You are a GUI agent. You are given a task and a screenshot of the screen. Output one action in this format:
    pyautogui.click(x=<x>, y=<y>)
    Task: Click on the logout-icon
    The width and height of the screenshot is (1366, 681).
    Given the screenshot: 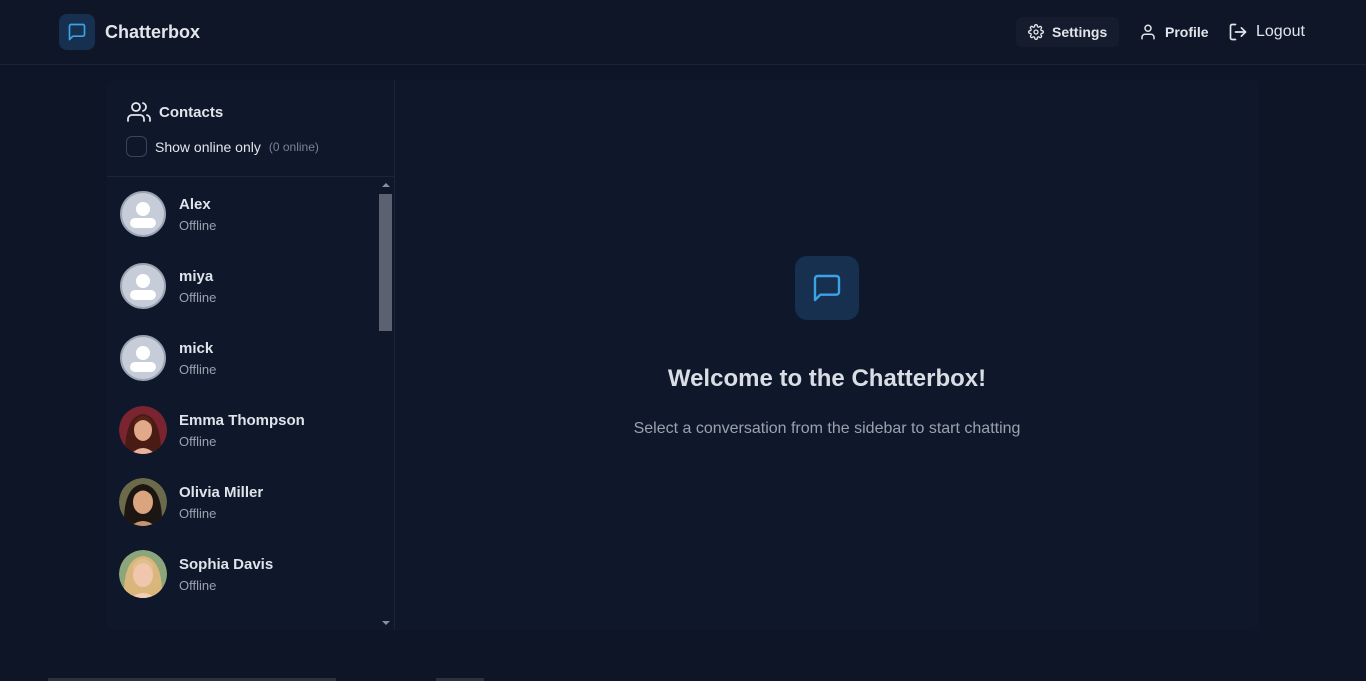 What is the action you would take?
    pyautogui.click(x=1238, y=32)
    